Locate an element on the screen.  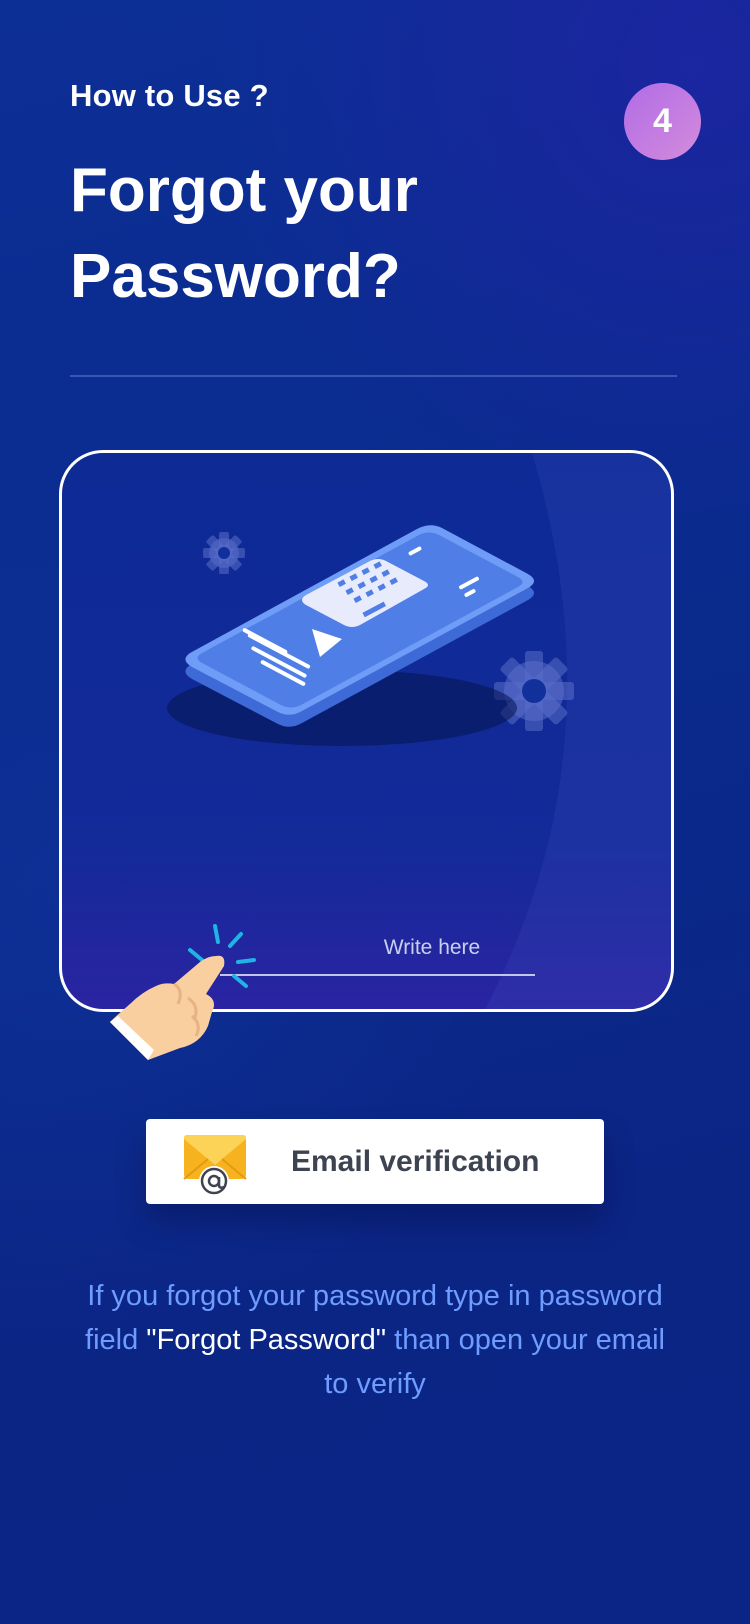
email-verification-label: Email verification is located at coordinates (415, 1161).